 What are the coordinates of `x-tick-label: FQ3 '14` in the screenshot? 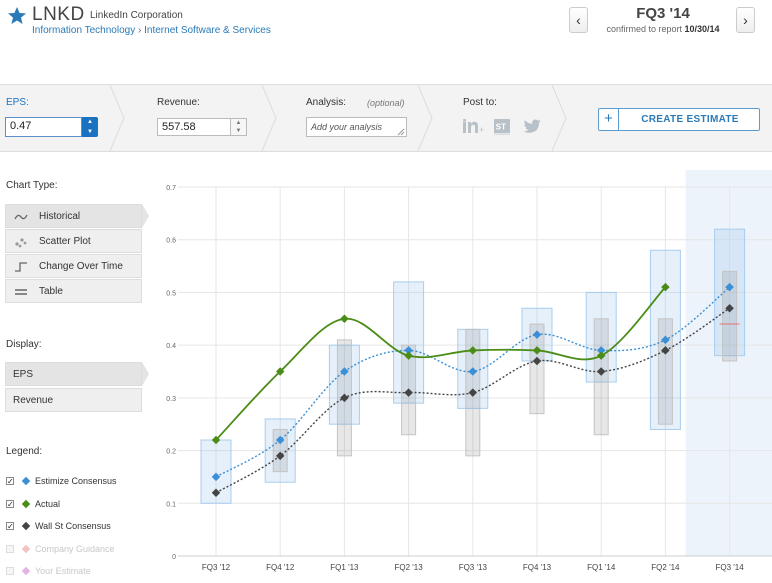 It's located at (729, 567).